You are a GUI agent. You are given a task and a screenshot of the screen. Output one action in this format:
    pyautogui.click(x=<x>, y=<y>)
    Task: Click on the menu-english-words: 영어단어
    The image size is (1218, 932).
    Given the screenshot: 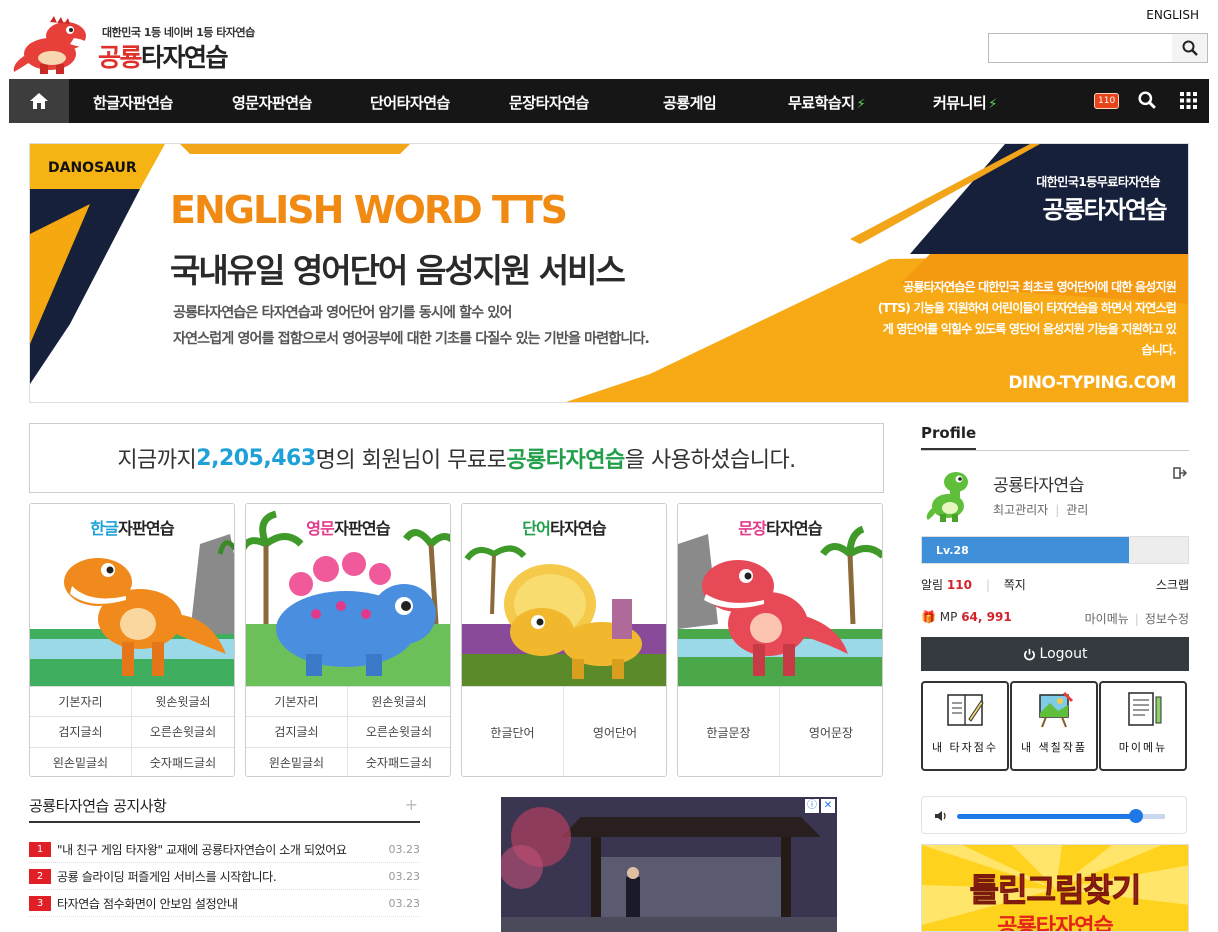 What is the action you would take?
    pyautogui.click(x=615, y=731)
    